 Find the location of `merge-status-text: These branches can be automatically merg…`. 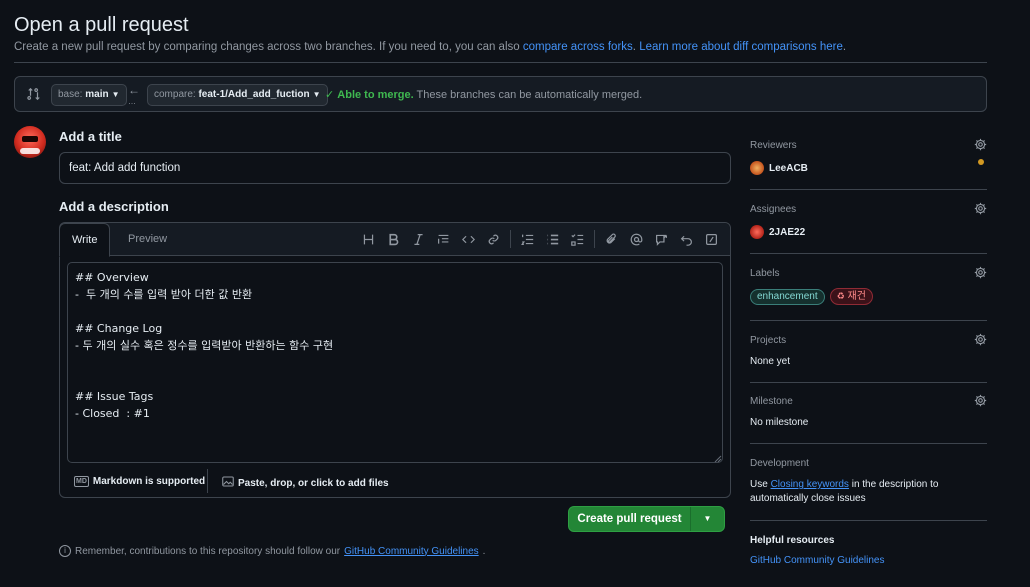

merge-status-text: These branches can be automatically merg… is located at coordinates (529, 95).